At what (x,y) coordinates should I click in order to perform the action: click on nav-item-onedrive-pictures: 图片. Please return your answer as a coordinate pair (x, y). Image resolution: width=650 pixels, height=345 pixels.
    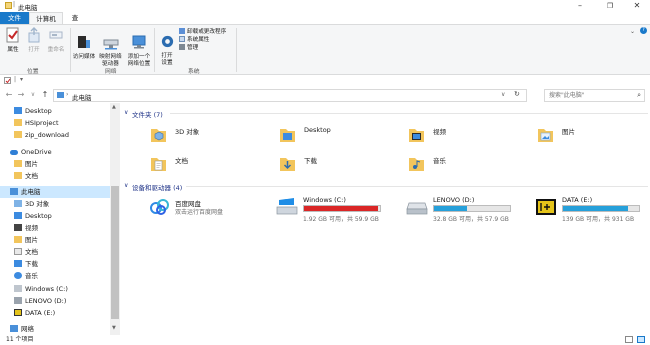
    Looking at the image, I should click on (55, 164).